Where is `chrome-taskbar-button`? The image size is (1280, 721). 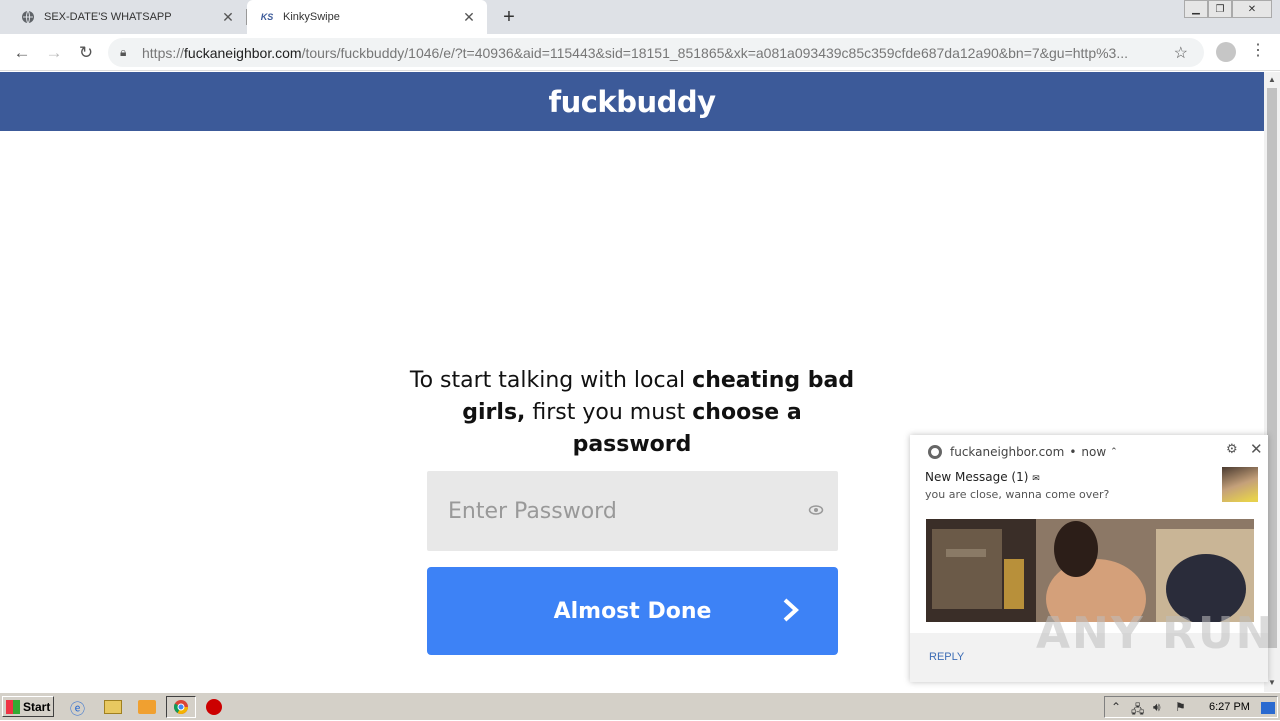
chrome-taskbar-button is located at coordinates (181, 707).